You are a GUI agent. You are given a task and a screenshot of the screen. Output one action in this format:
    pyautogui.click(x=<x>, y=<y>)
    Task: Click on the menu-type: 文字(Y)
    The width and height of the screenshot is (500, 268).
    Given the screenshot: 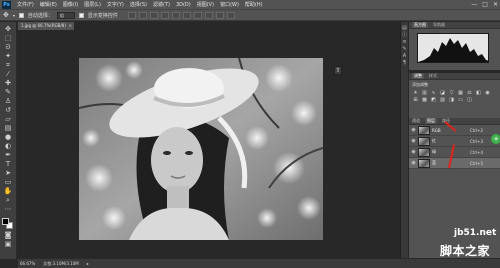 What is the action you would take?
    pyautogui.click(x=115, y=4)
    